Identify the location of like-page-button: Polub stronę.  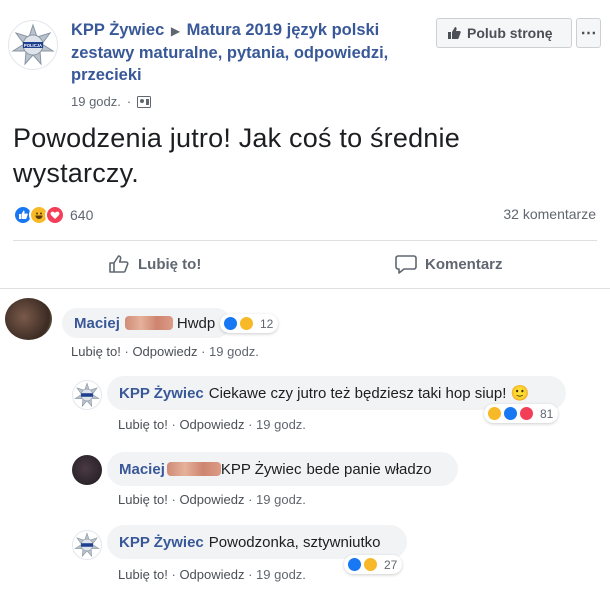
(504, 33).